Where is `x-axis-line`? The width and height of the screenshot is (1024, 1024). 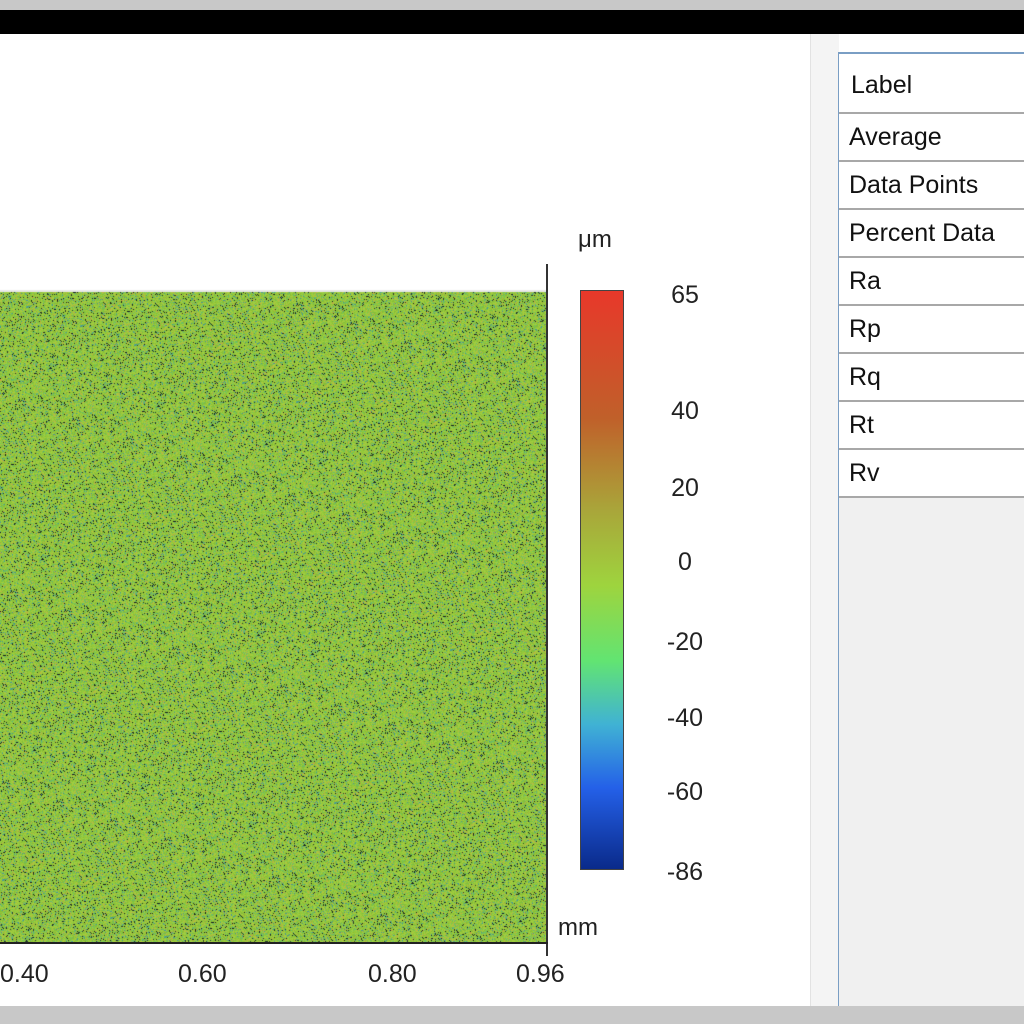
x-axis-line is located at coordinates (274, 943).